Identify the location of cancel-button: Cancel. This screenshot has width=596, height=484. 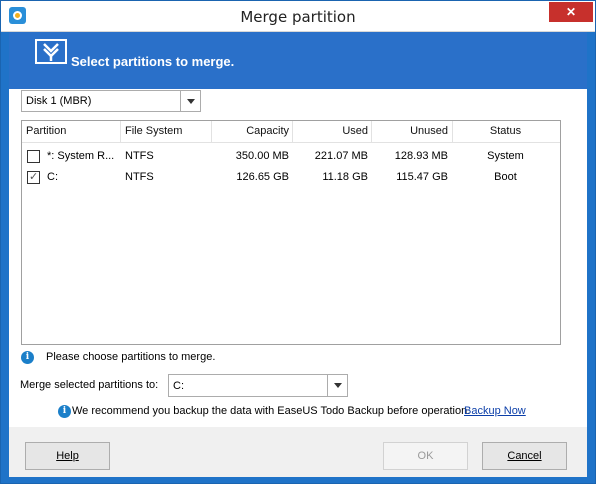
(524, 456).